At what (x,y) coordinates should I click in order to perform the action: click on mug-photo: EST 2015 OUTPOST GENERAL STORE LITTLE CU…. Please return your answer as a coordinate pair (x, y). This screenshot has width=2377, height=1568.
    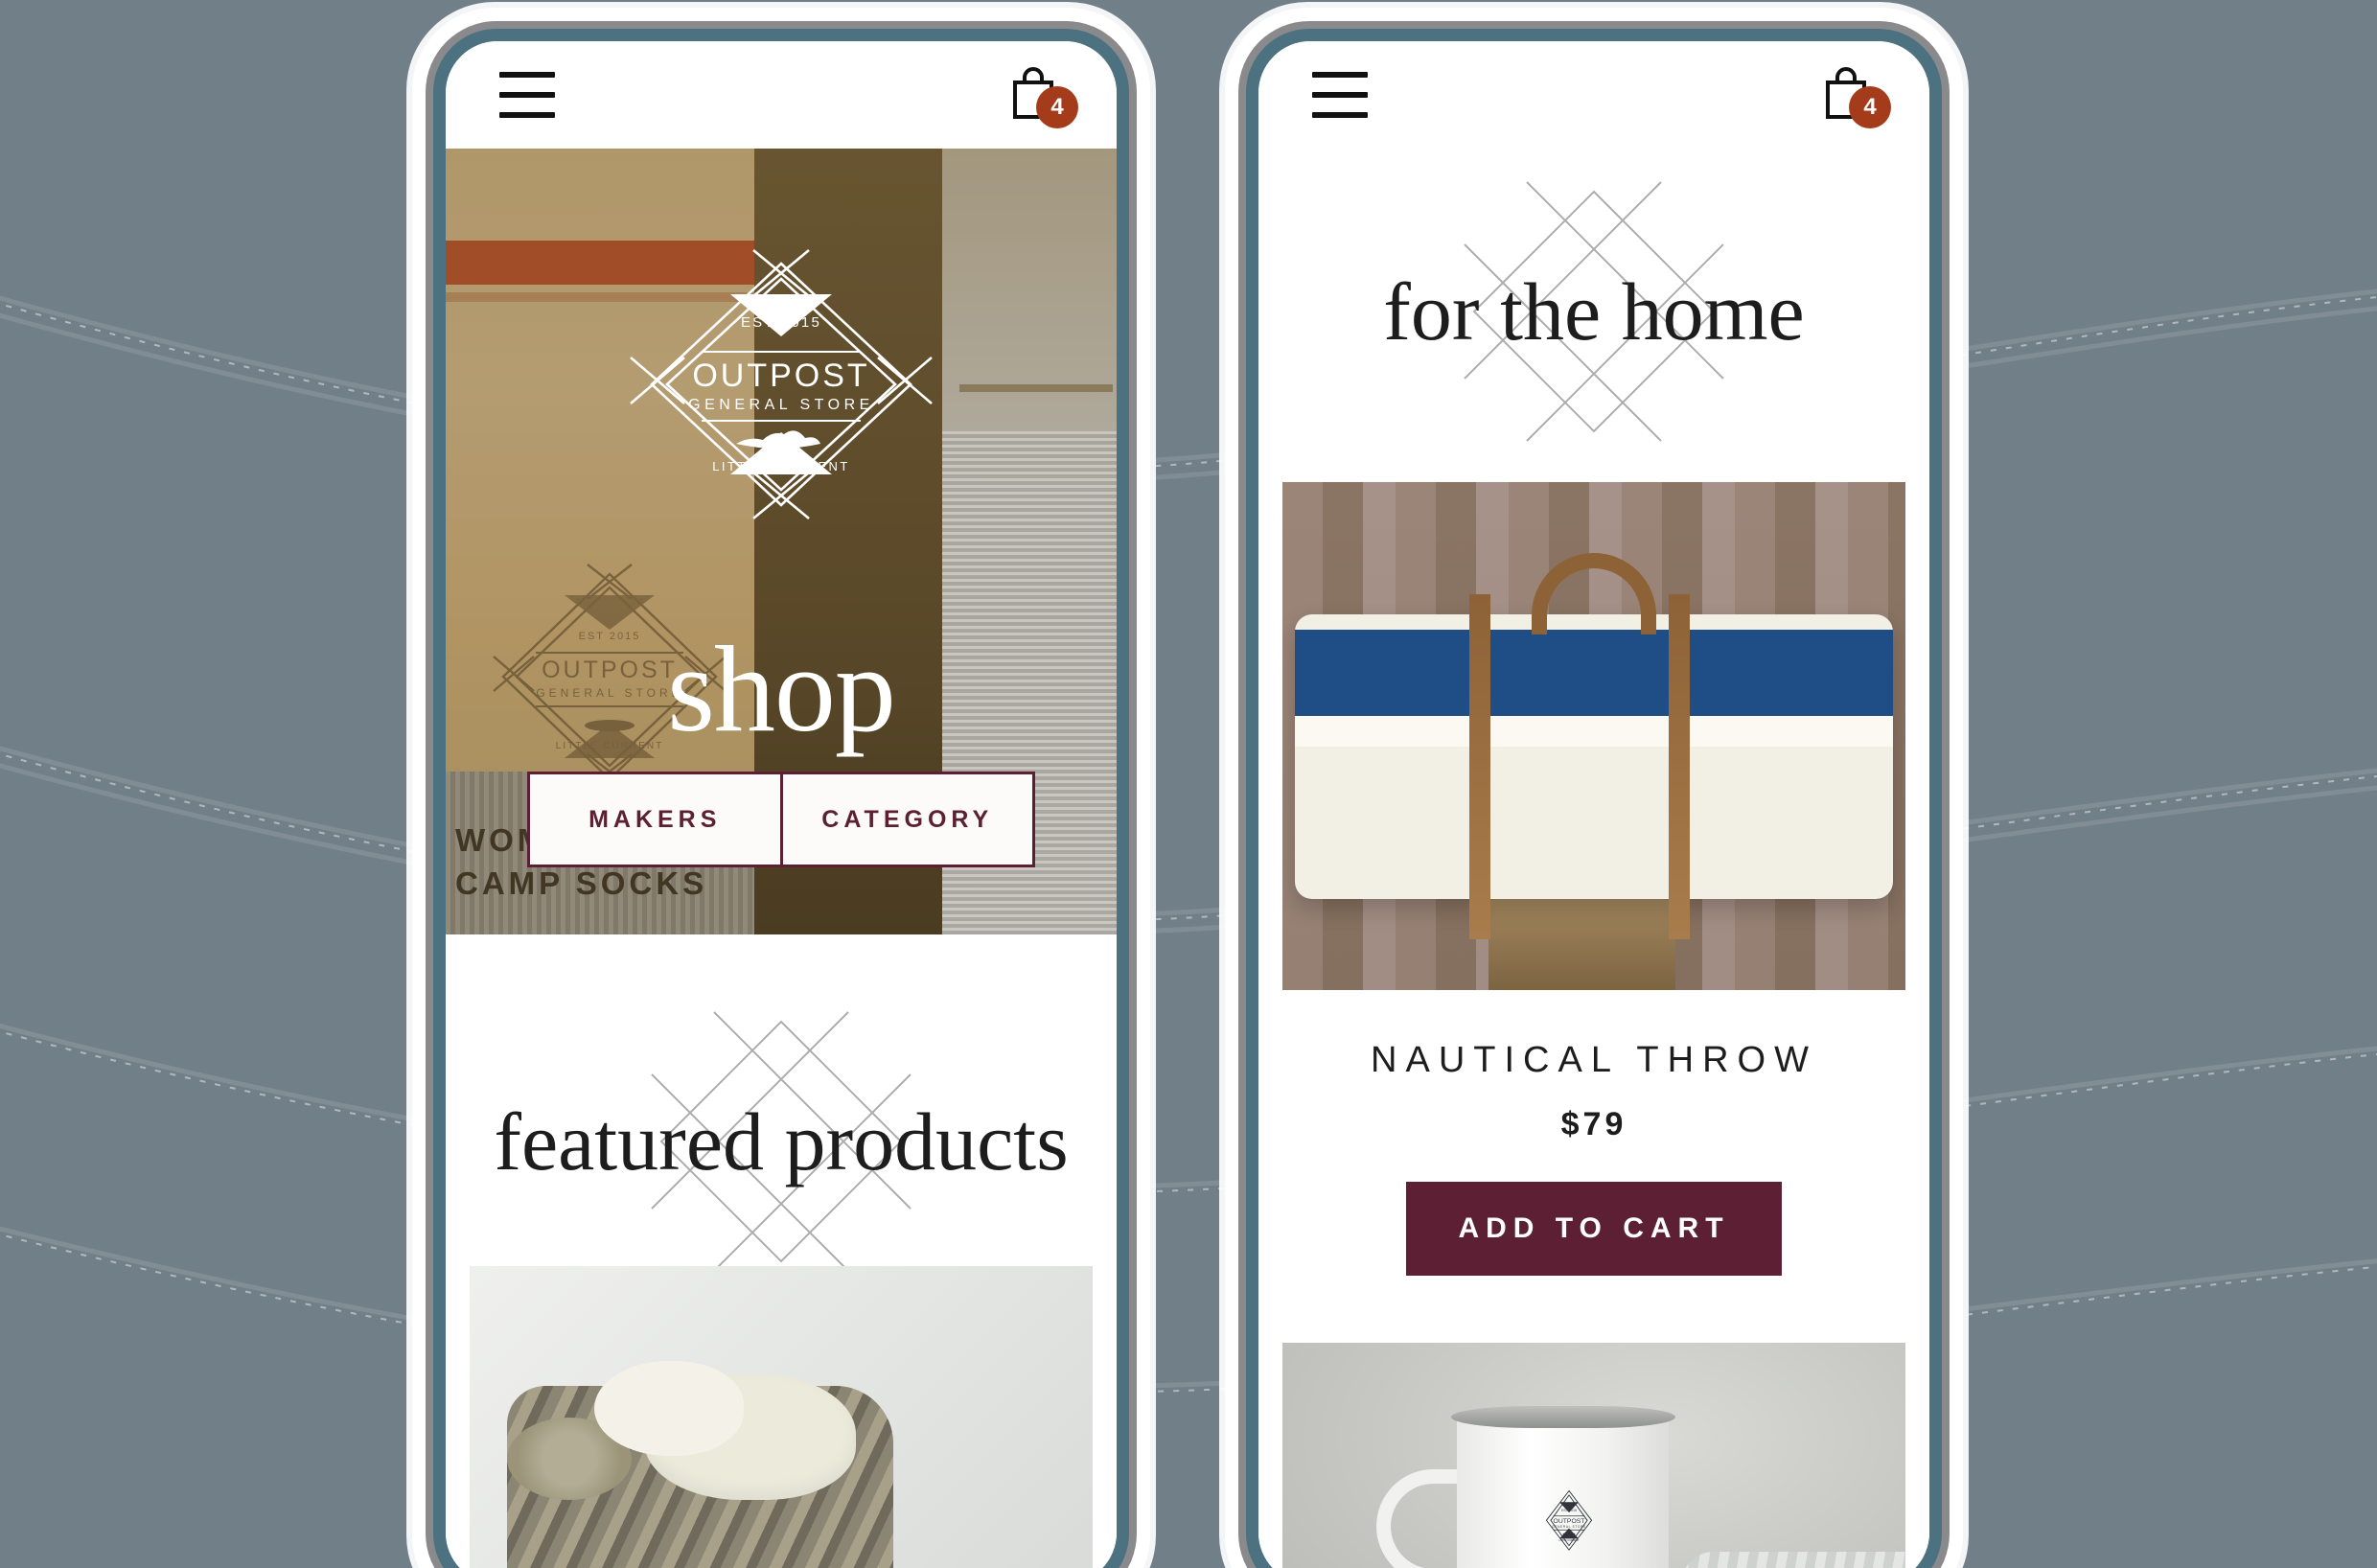
    Looking at the image, I should click on (1594, 1455).